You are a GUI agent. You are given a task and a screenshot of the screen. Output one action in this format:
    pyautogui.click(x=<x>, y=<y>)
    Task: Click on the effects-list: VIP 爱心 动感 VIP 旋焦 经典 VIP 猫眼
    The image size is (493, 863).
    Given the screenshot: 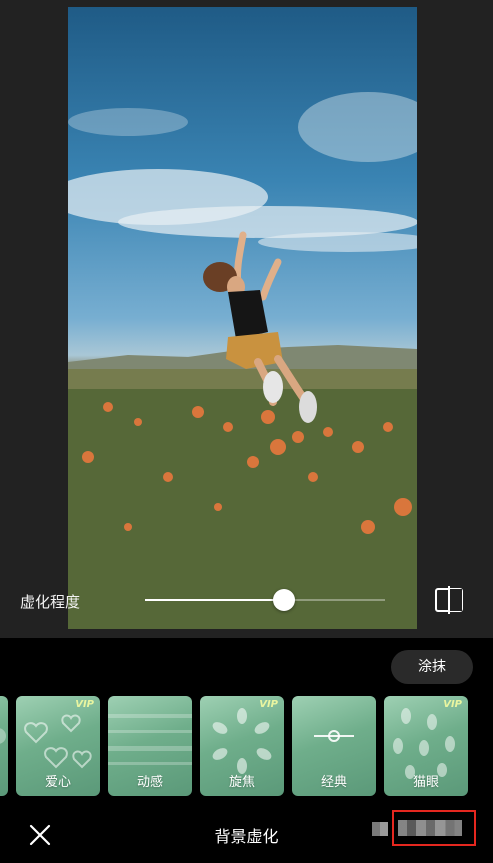 What is the action you would take?
    pyautogui.click(x=246, y=746)
    